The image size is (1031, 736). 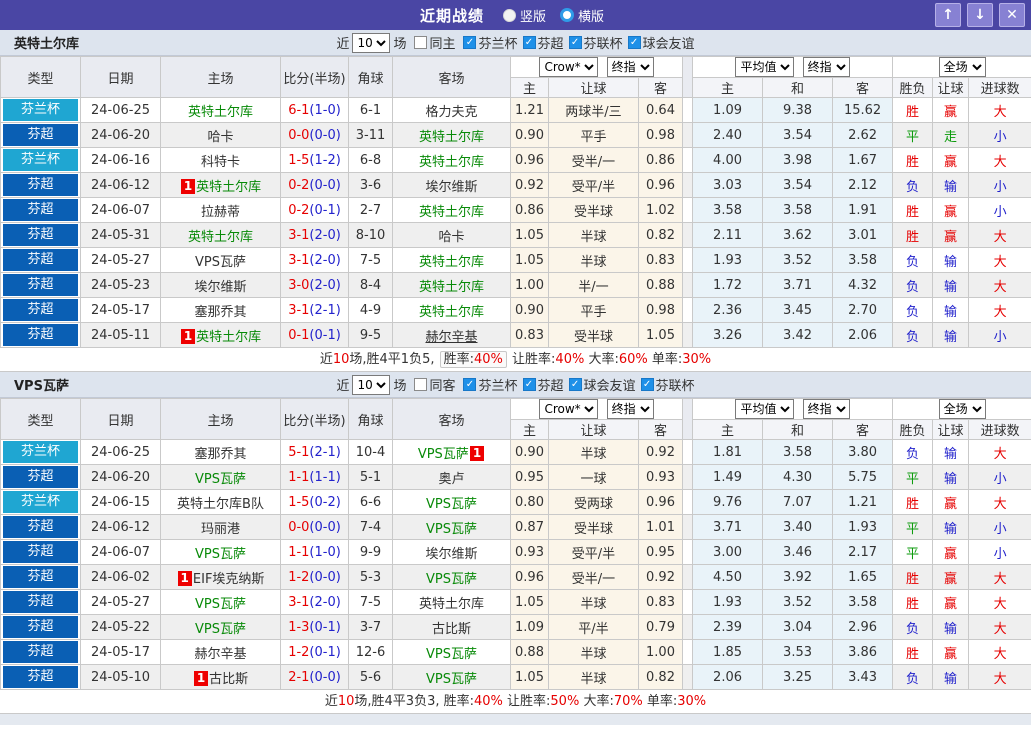 I want to click on away-team: 埃尔维斯, so click(x=451, y=185).